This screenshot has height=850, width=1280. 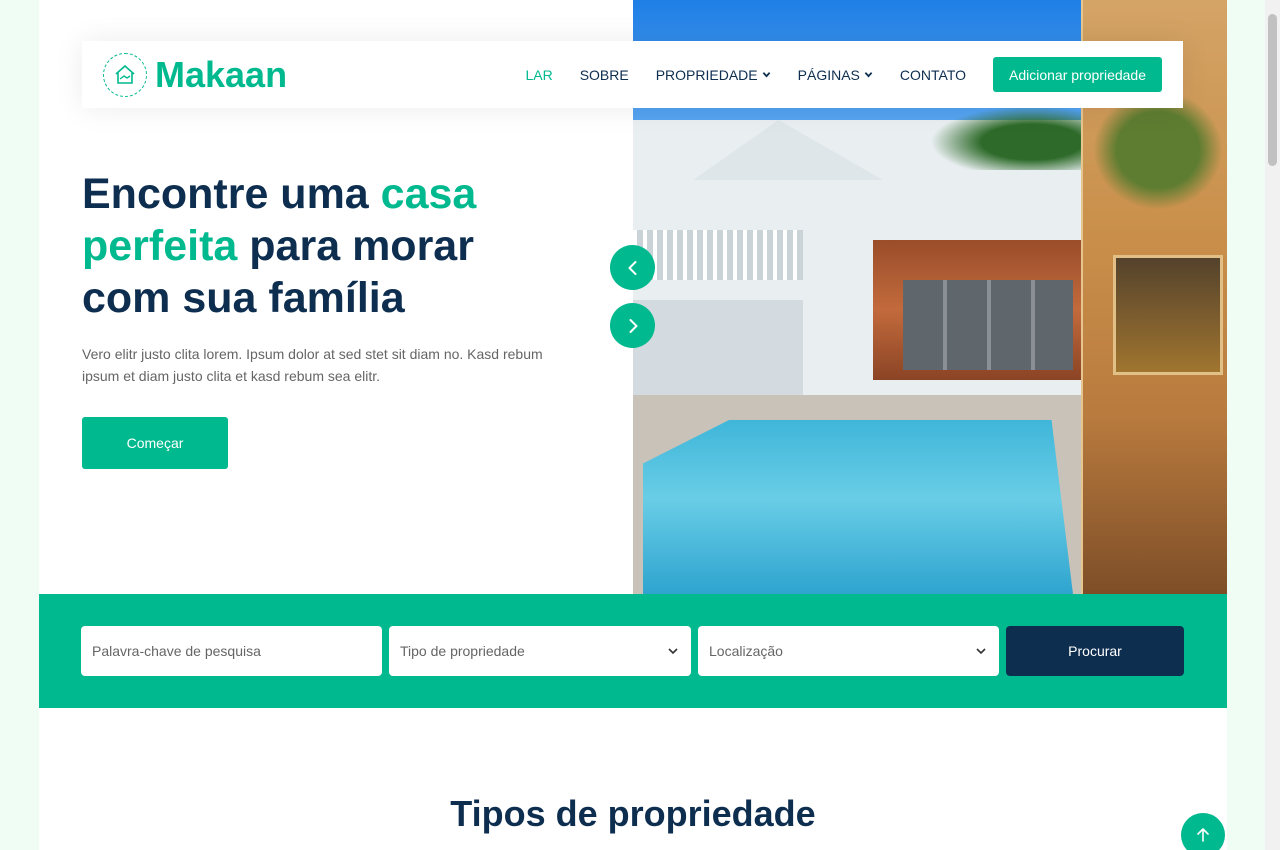 What do you see at coordinates (998, 135) in the screenshot?
I see `hero-image-palm` at bounding box center [998, 135].